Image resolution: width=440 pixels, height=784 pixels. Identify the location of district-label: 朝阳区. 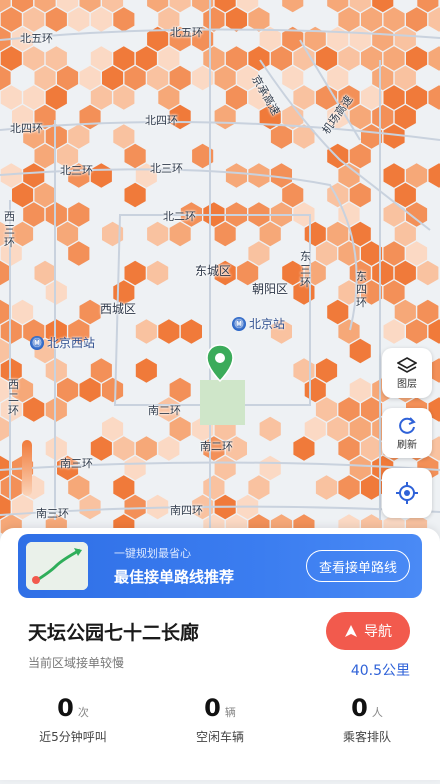
(270, 288).